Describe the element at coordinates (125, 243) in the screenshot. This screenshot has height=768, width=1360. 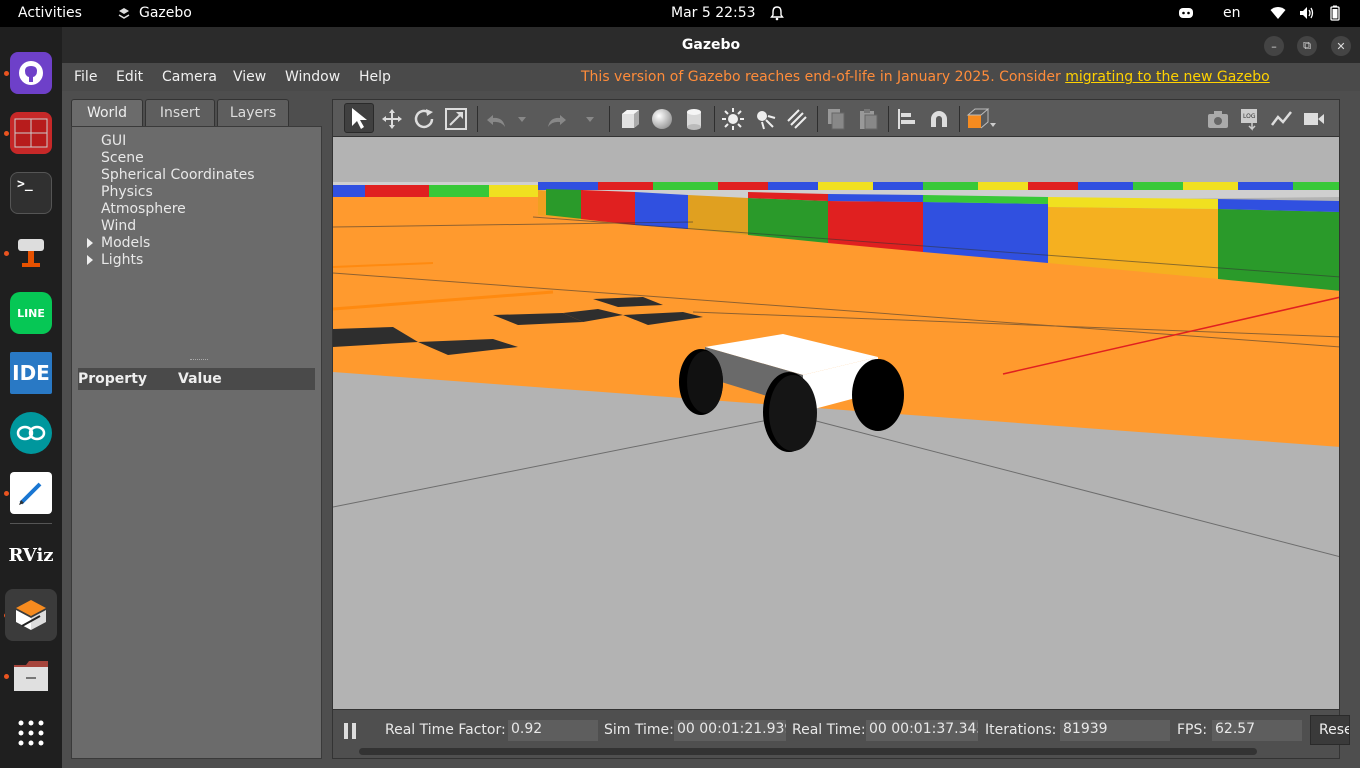
I see `tree-item-models: Models` at that location.